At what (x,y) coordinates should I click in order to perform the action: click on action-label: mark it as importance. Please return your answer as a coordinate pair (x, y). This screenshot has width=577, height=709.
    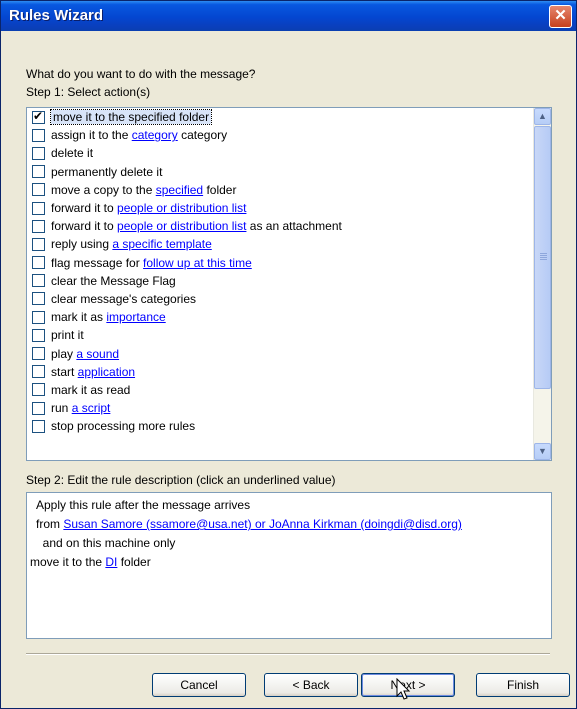
    Looking at the image, I should click on (108, 317).